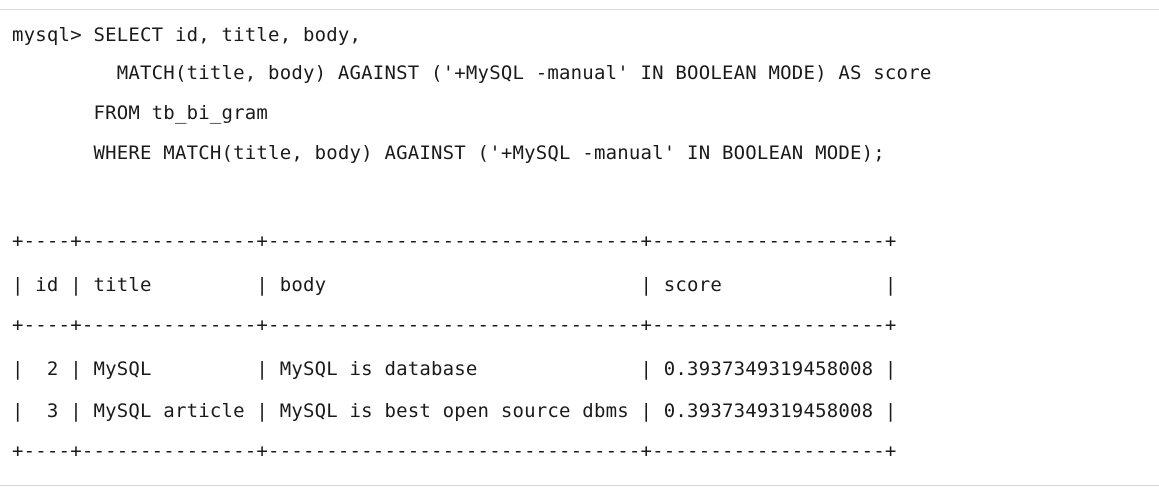  What do you see at coordinates (579, 485) in the screenshot?
I see `bottom-divider` at bounding box center [579, 485].